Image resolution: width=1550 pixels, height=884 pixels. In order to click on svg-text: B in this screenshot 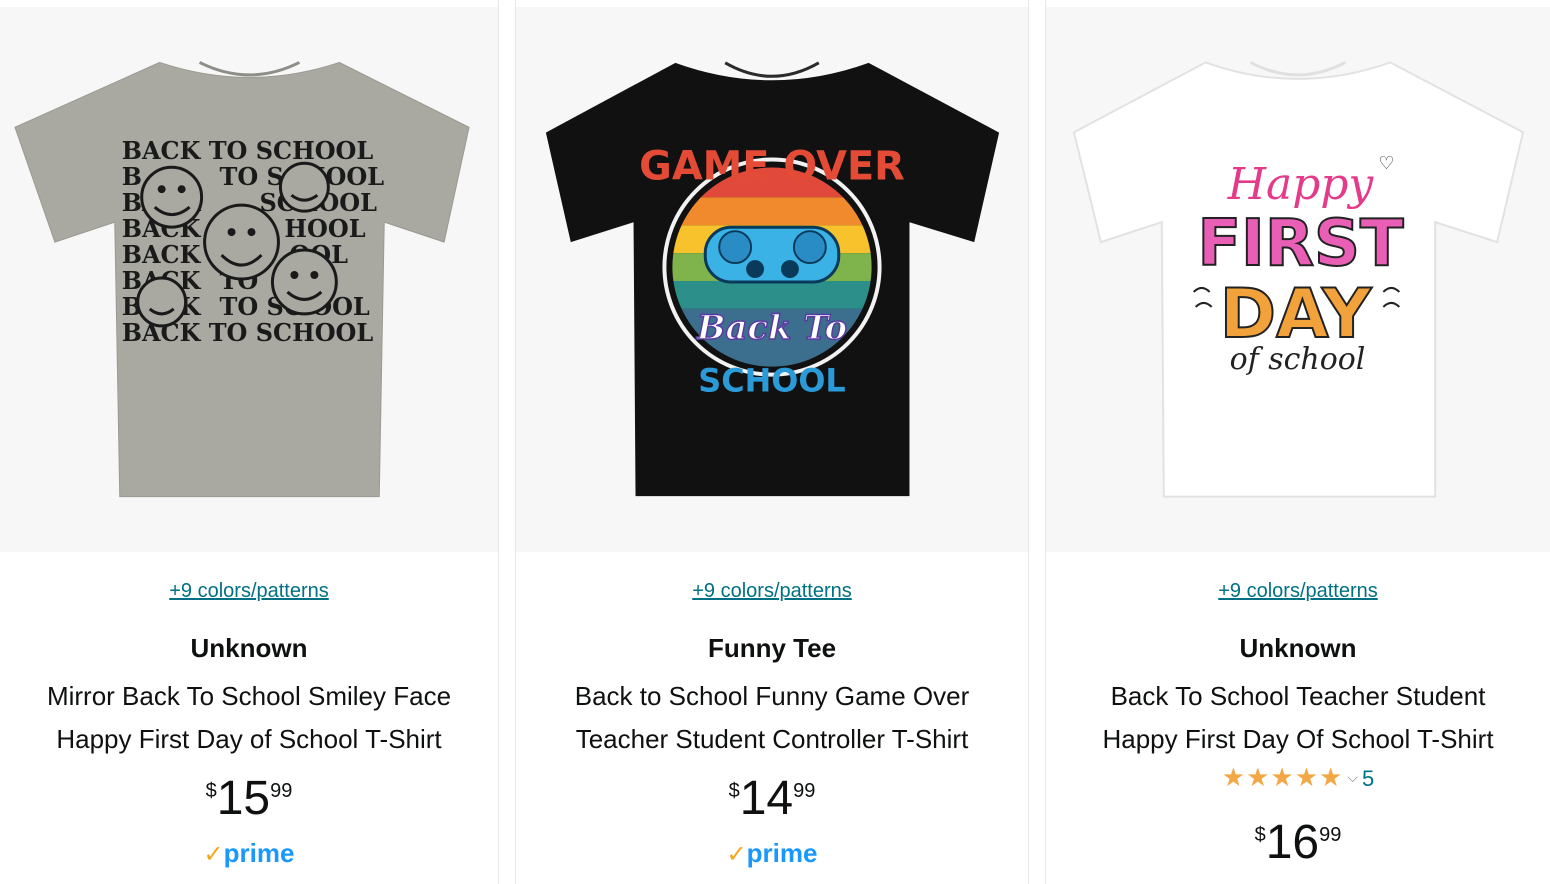, I will do `click(132, 177)`.